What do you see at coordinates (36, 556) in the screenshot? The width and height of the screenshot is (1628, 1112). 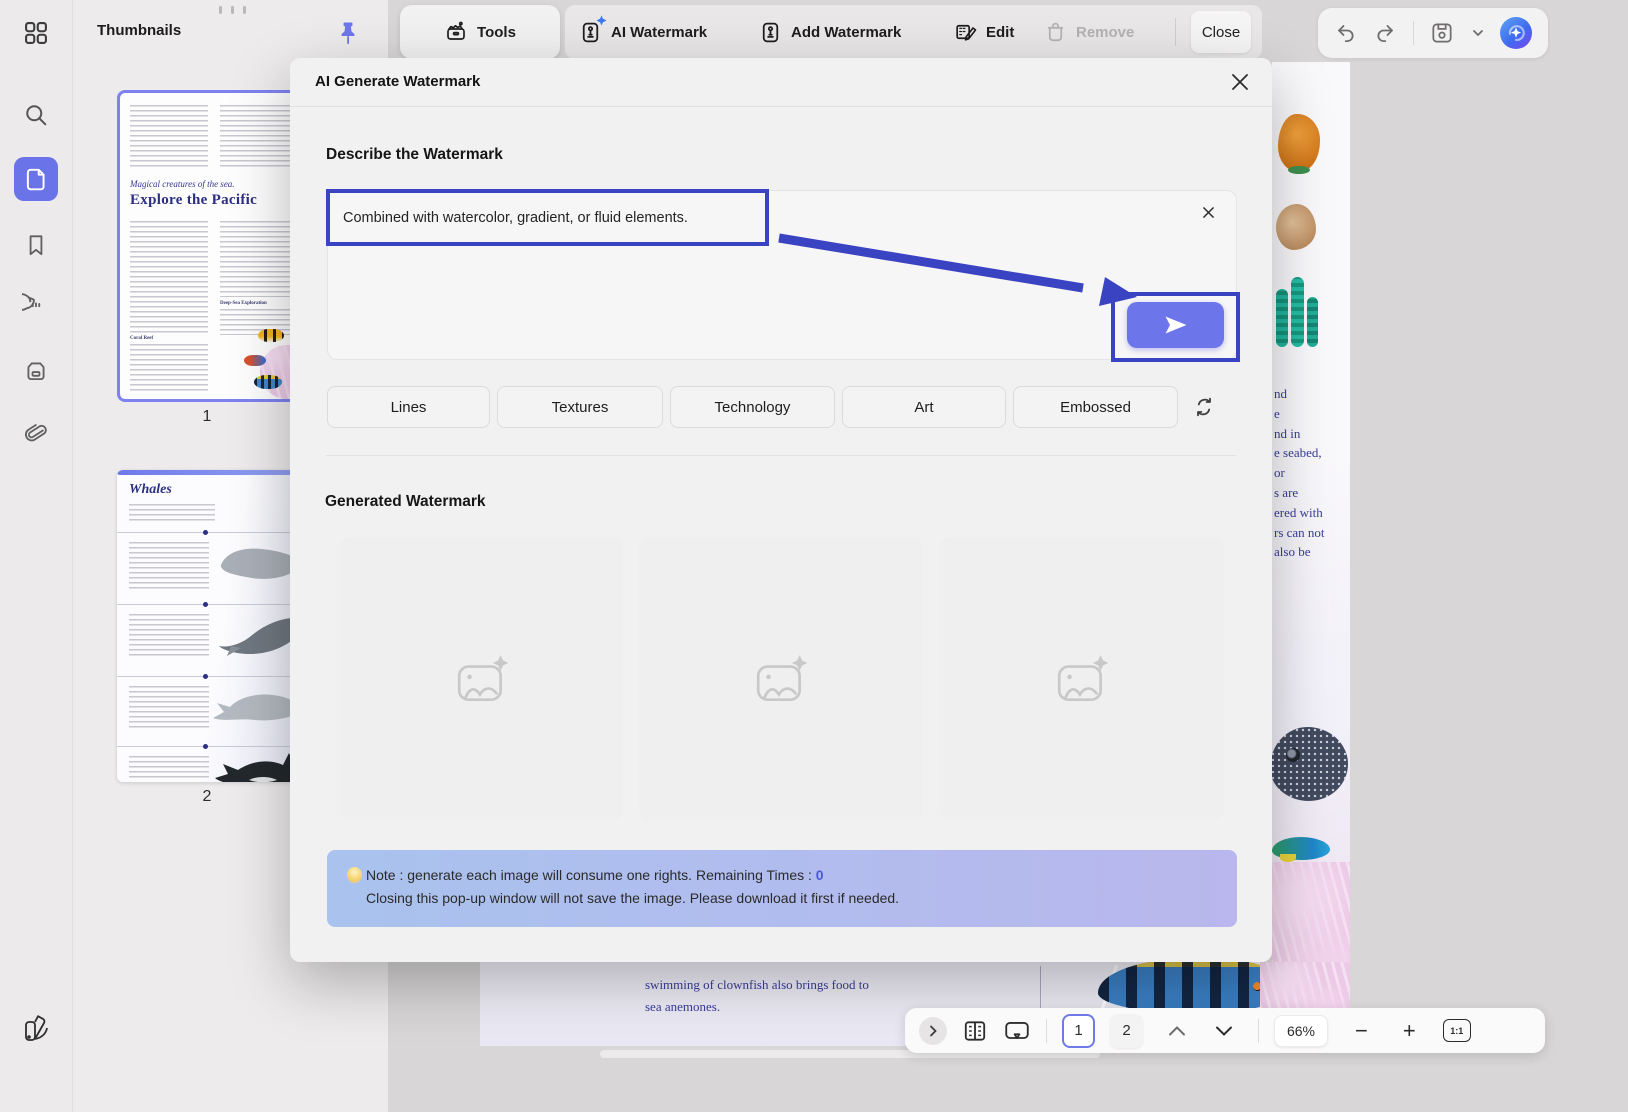 I see `app-sidebar` at bounding box center [36, 556].